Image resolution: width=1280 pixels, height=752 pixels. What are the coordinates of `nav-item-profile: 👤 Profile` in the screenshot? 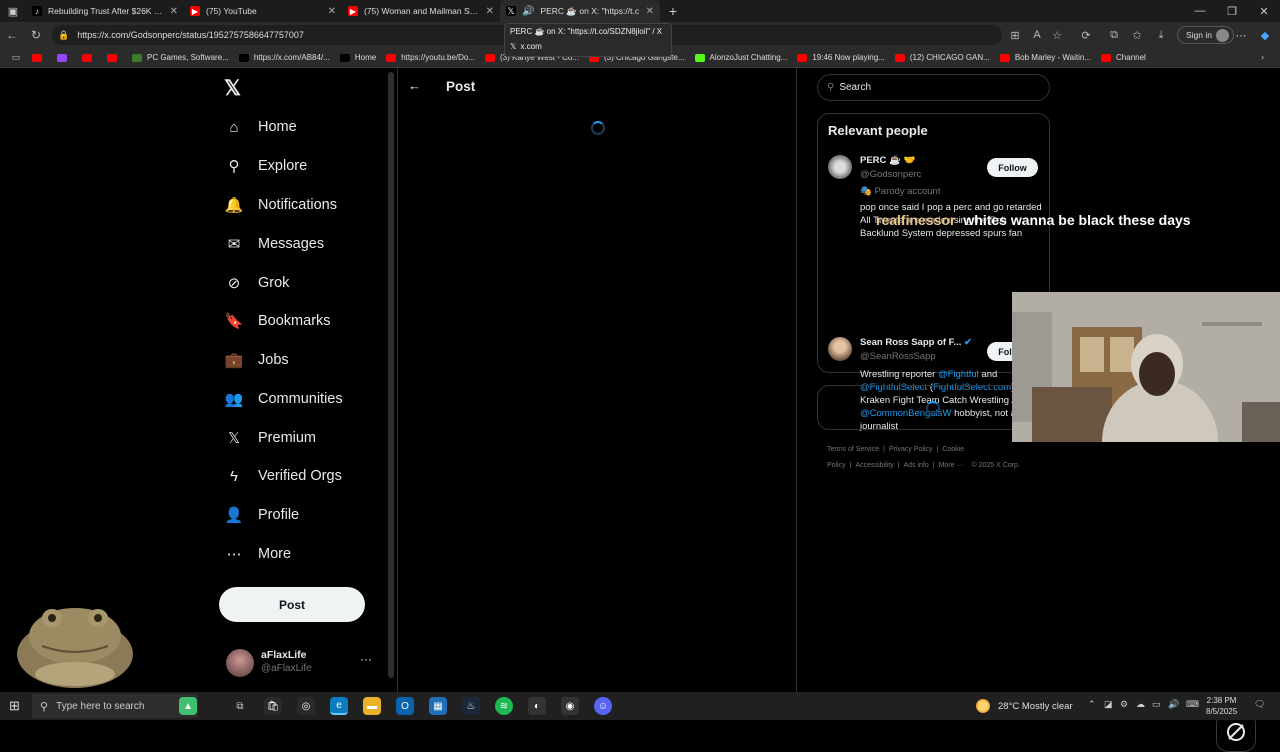 It's located at (261, 515).